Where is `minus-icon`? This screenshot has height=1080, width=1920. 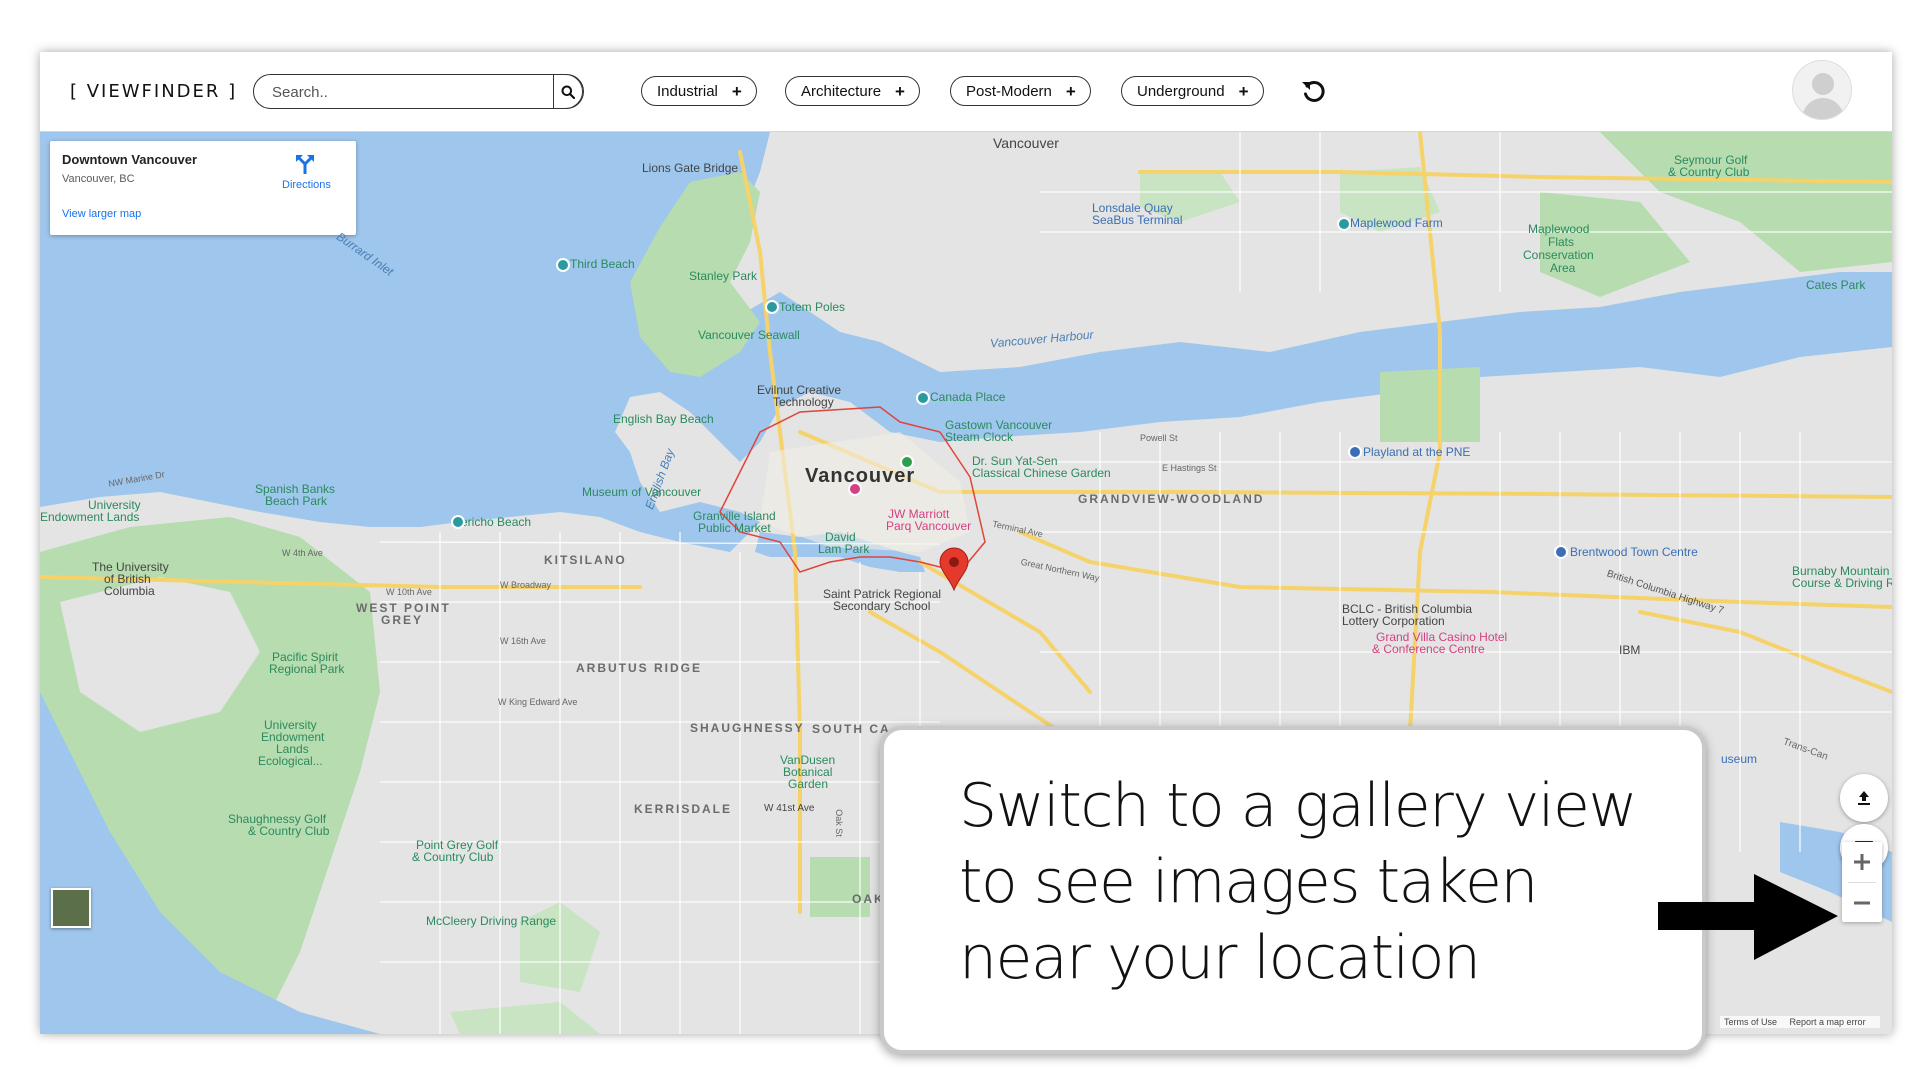 minus-icon is located at coordinates (1862, 903).